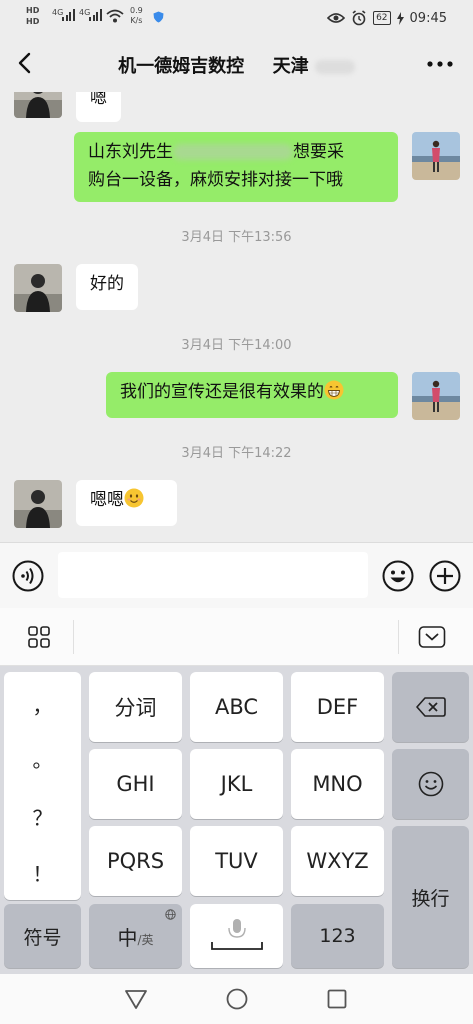 This screenshot has width=473, height=1024. I want to click on message-bubble-sent: 山东刘先生 想要采 购台一设备，麻烦安排对接一下哦, so click(236, 167).